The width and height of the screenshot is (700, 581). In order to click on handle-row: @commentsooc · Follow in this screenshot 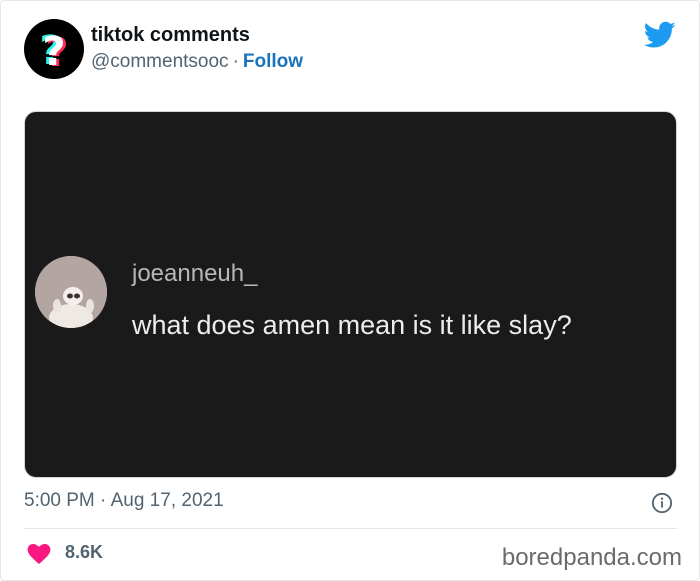, I will do `click(197, 62)`.